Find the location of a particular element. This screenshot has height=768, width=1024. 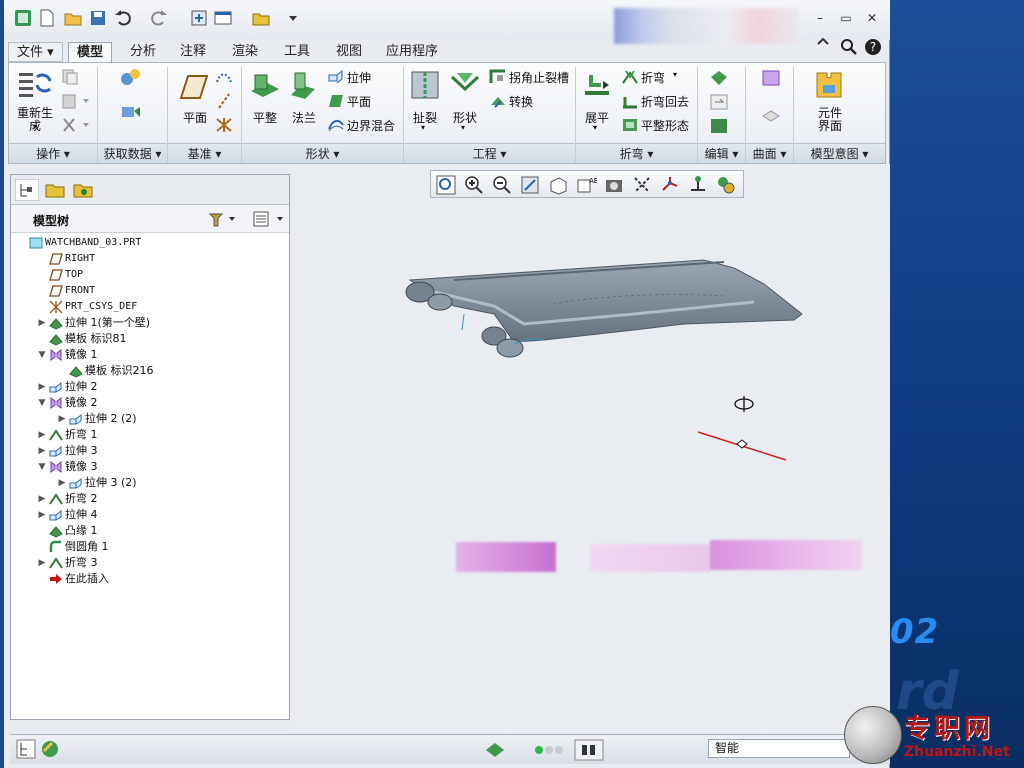

tab-view: 视图 is located at coordinates (349, 52).